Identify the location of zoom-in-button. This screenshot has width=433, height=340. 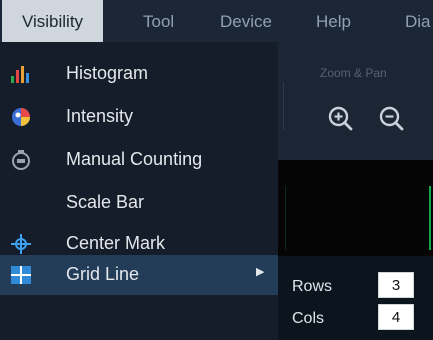
(341, 119).